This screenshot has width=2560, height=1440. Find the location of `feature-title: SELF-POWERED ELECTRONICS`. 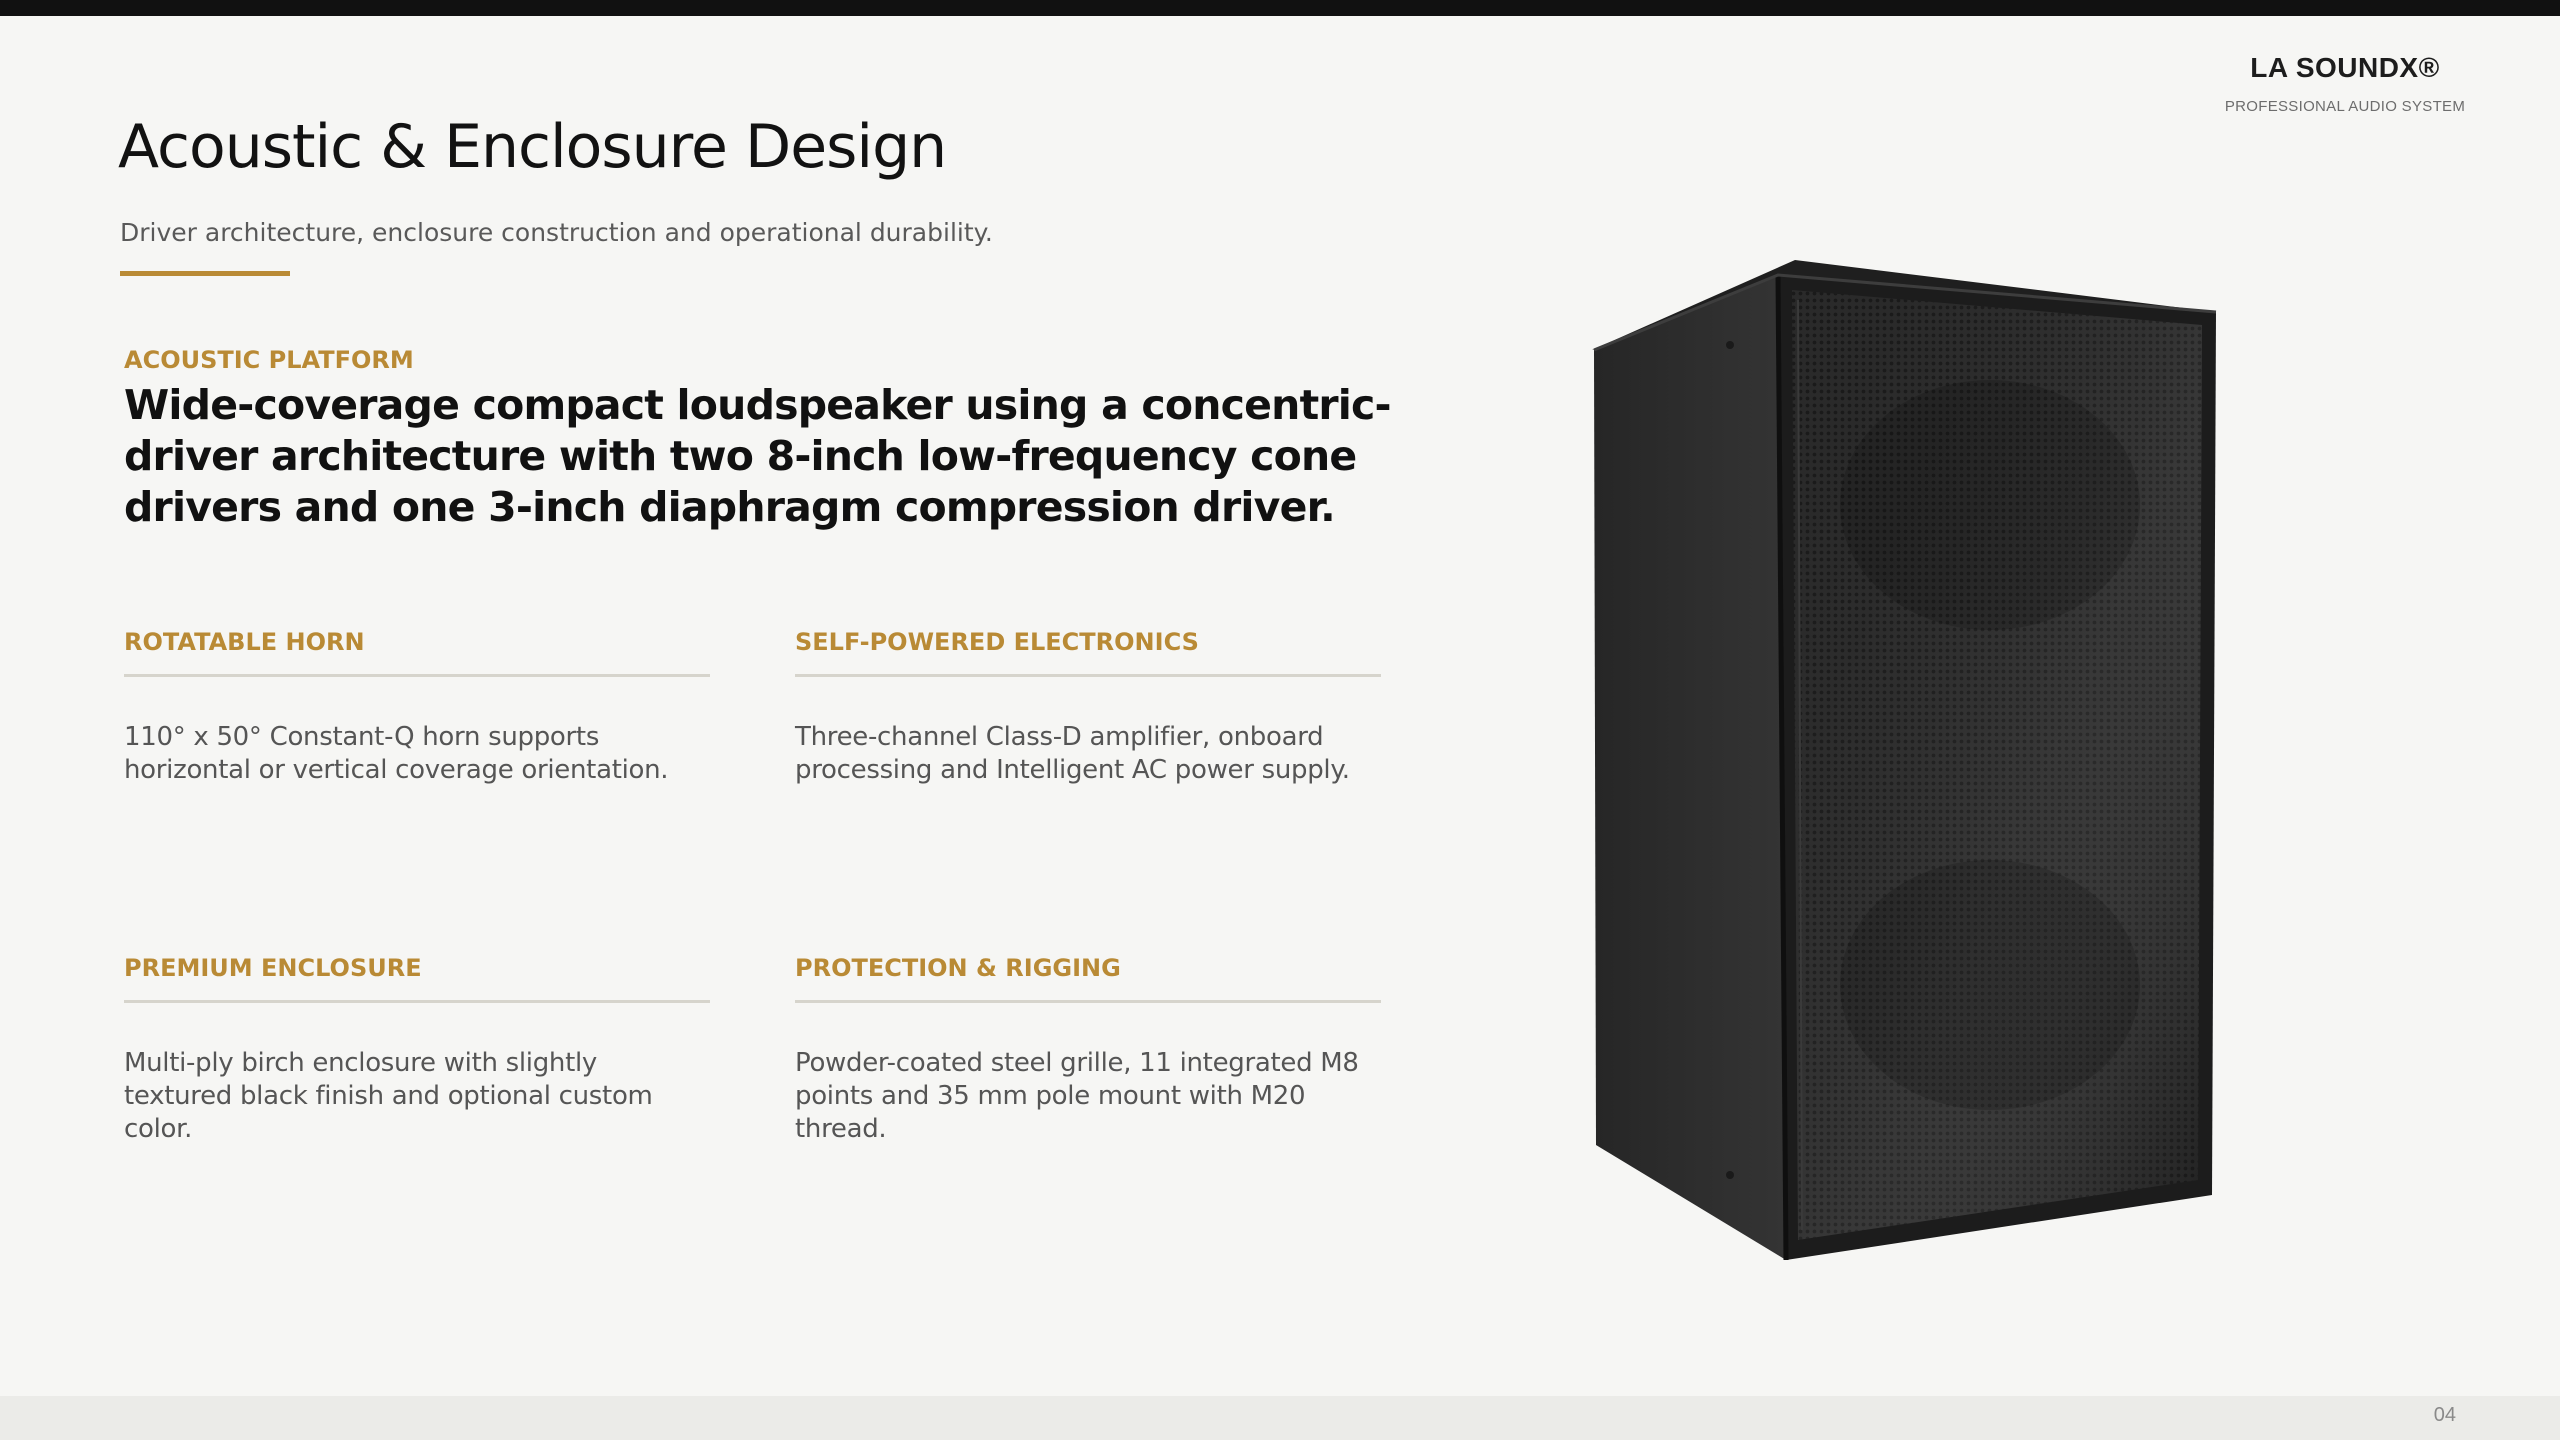

feature-title: SELF-POWERED ELECTRONICS is located at coordinates (997, 642).